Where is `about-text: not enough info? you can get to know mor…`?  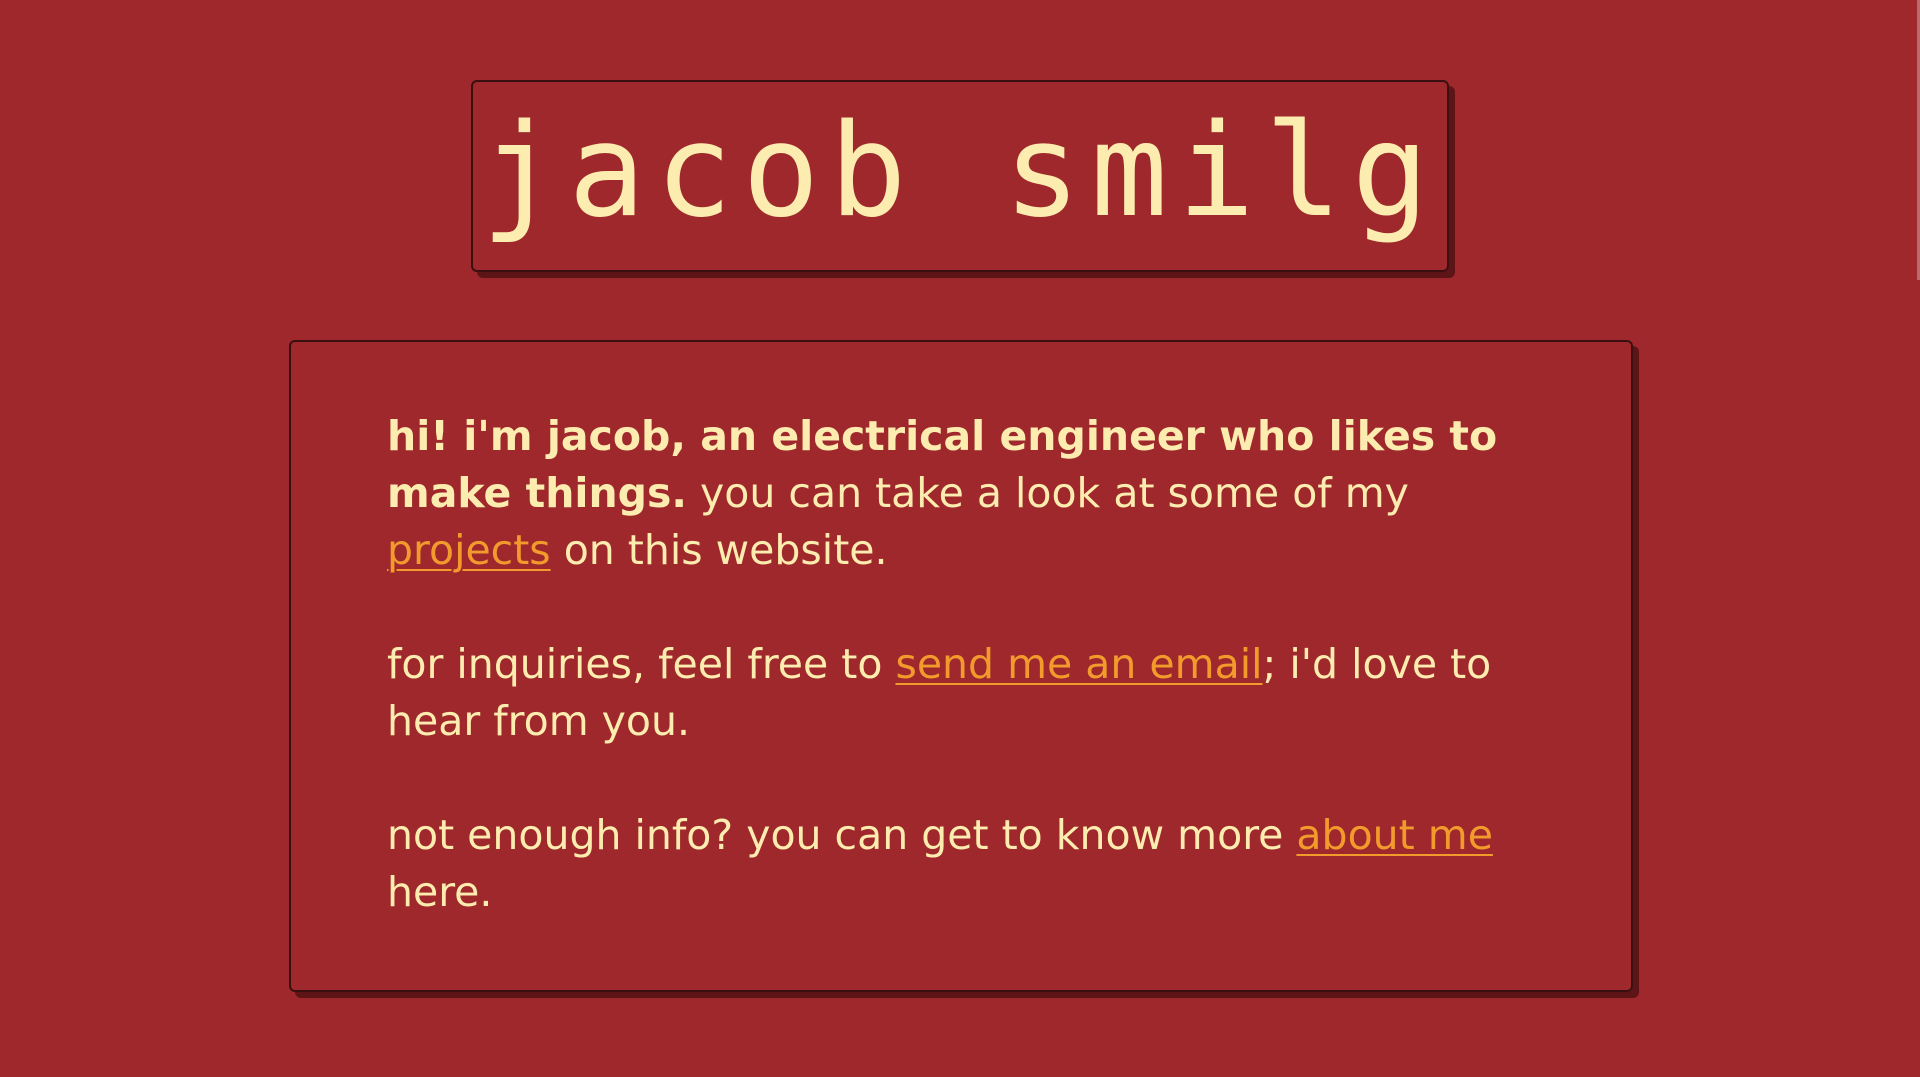
about-text: not enough info? you can get to know mor… is located at coordinates (842, 835).